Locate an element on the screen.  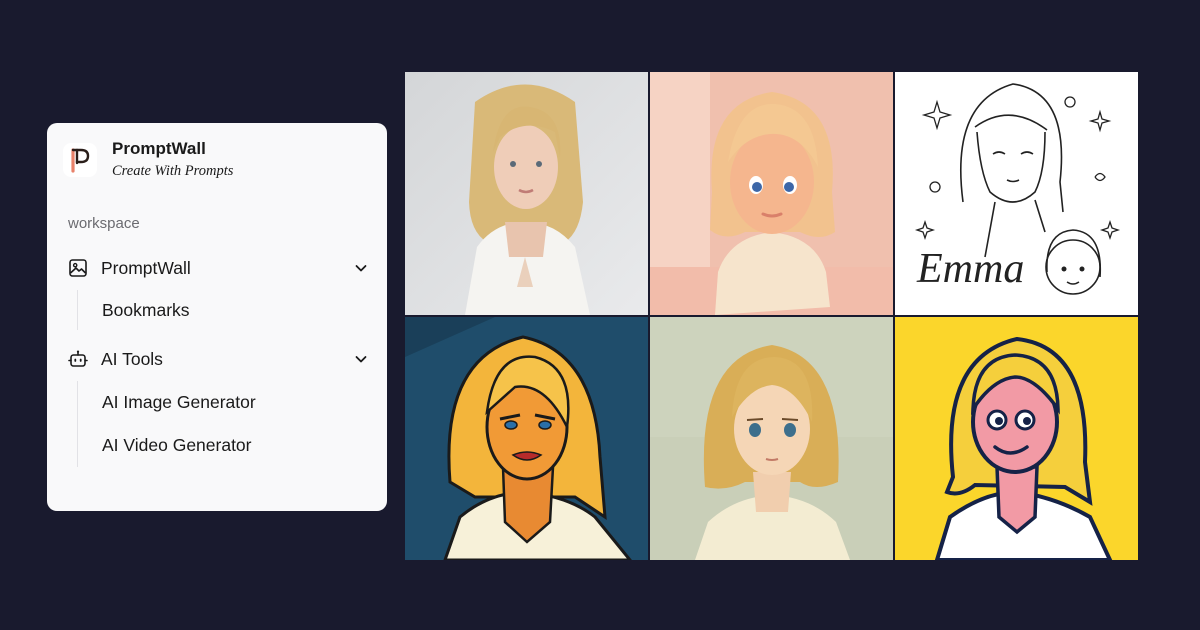
section-label-workspace: workspace is located at coordinates (104, 223).